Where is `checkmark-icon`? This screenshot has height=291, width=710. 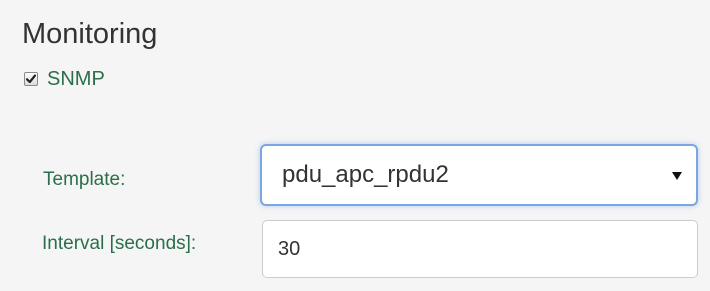
checkmark-icon is located at coordinates (31, 79).